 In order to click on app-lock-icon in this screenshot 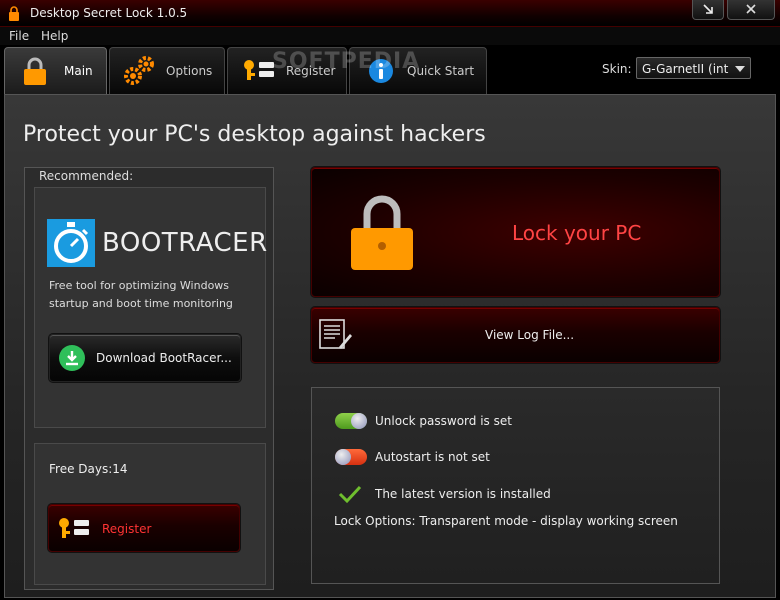, I will do `click(14, 13)`.